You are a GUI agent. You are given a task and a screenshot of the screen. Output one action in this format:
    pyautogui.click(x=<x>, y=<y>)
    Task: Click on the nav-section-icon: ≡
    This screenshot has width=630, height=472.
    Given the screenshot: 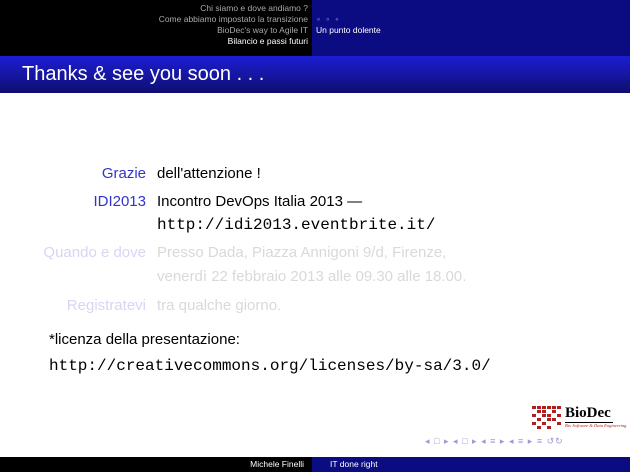 What is the action you would take?
    pyautogui.click(x=521, y=441)
    